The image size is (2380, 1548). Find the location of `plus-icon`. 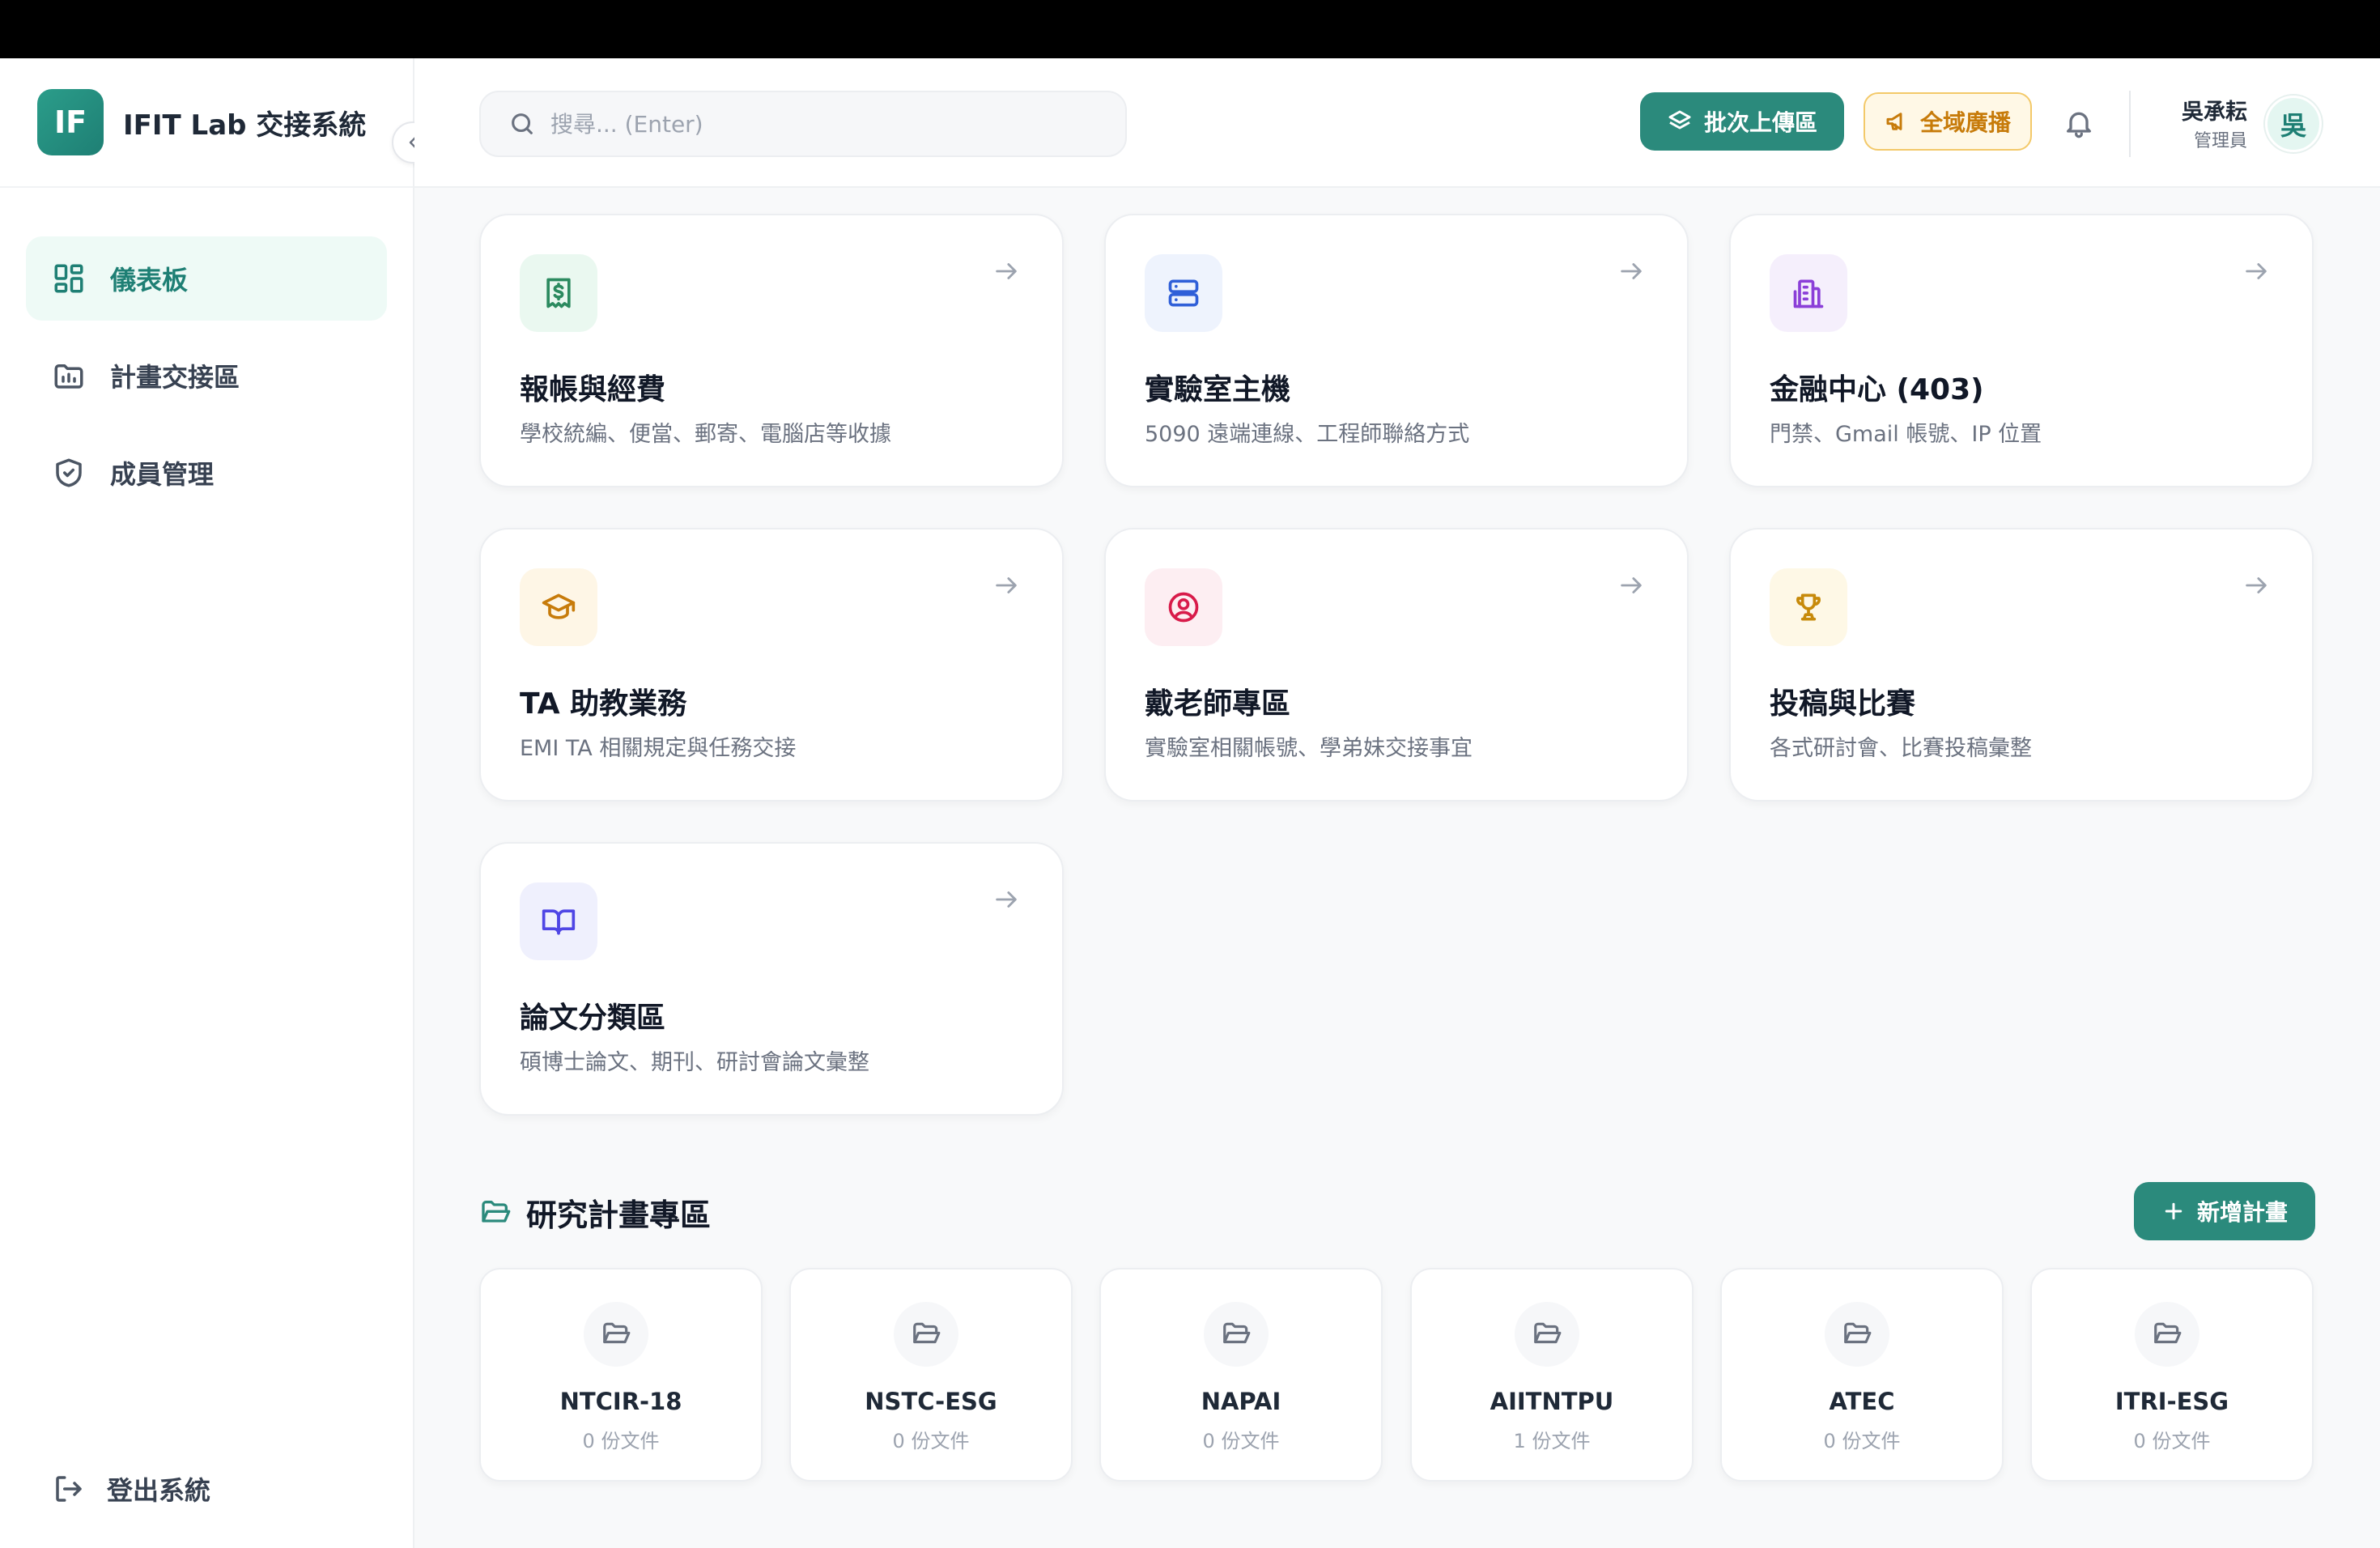

plus-icon is located at coordinates (2173, 1211).